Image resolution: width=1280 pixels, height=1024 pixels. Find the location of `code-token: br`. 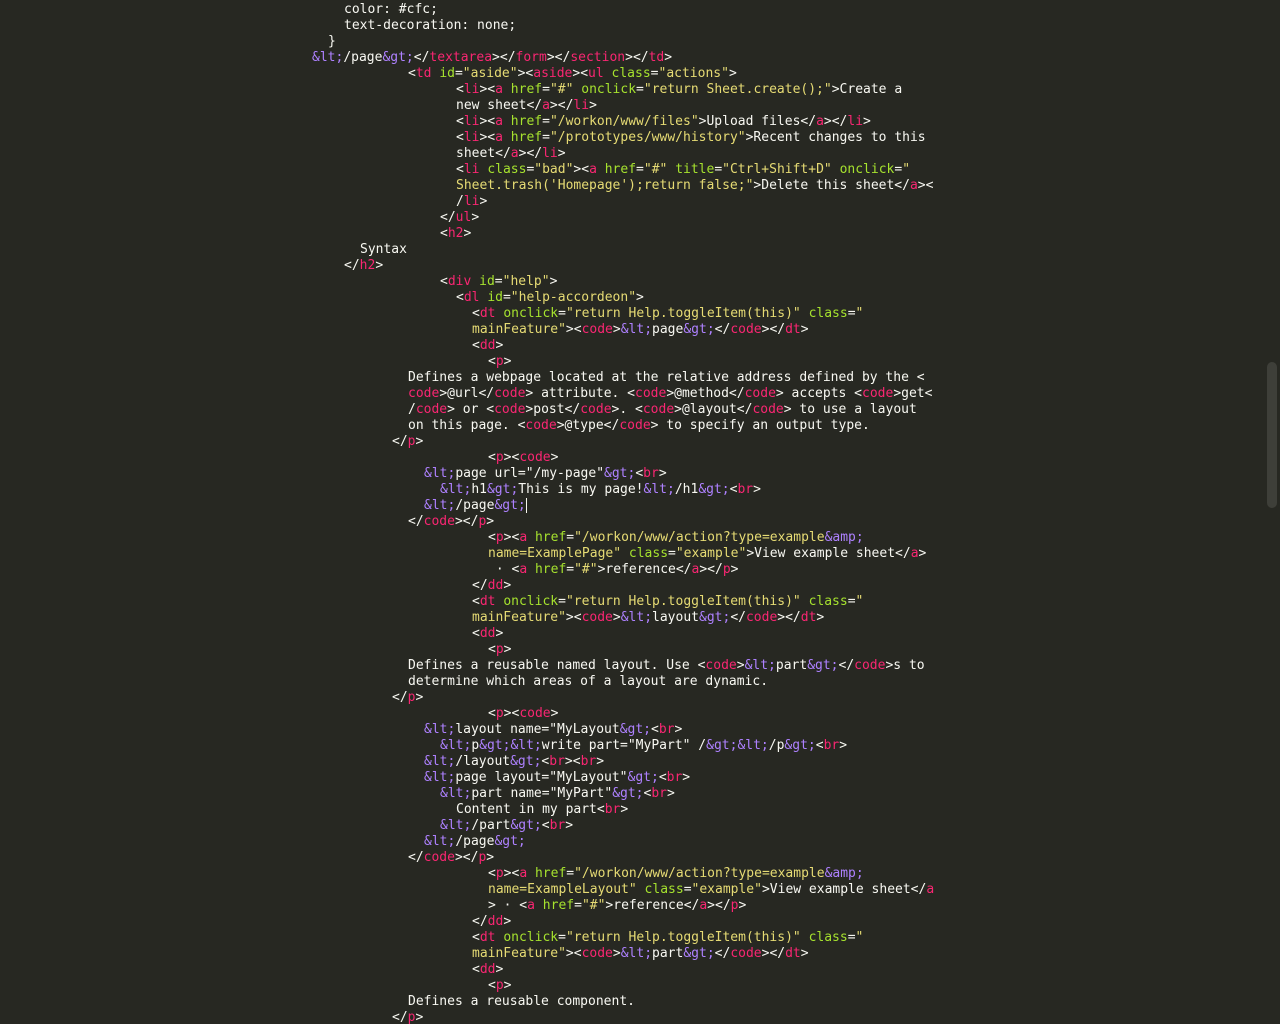

code-token: br is located at coordinates (557, 761).